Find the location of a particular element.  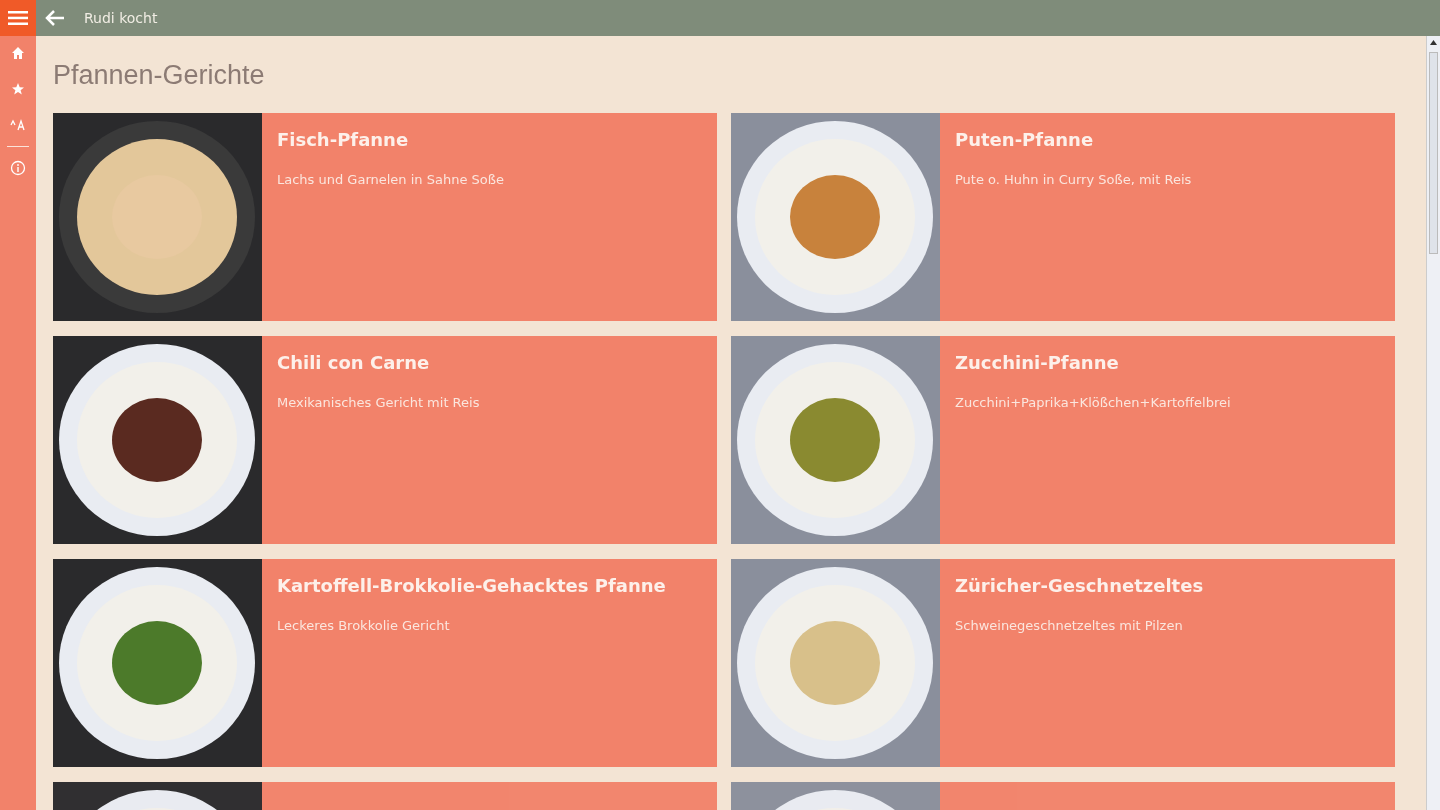

recipe-description: Pute o. Huhn in Curry Soße, mit Reis is located at coordinates (1073, 179).